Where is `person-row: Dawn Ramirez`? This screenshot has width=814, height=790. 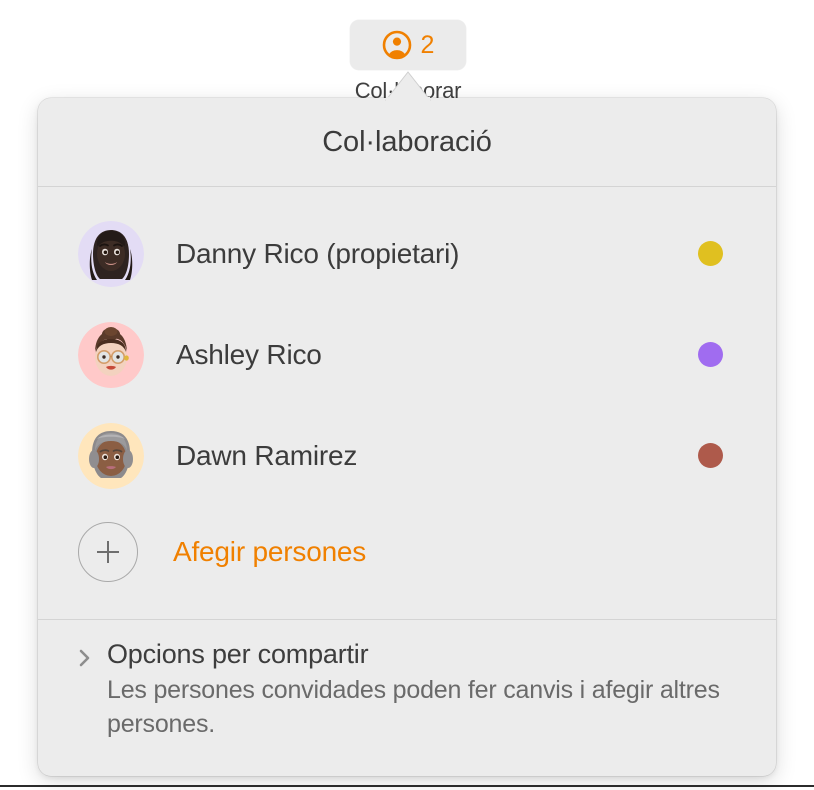 person-row: Dawn Ramirez is located at coordinates (407, 455).